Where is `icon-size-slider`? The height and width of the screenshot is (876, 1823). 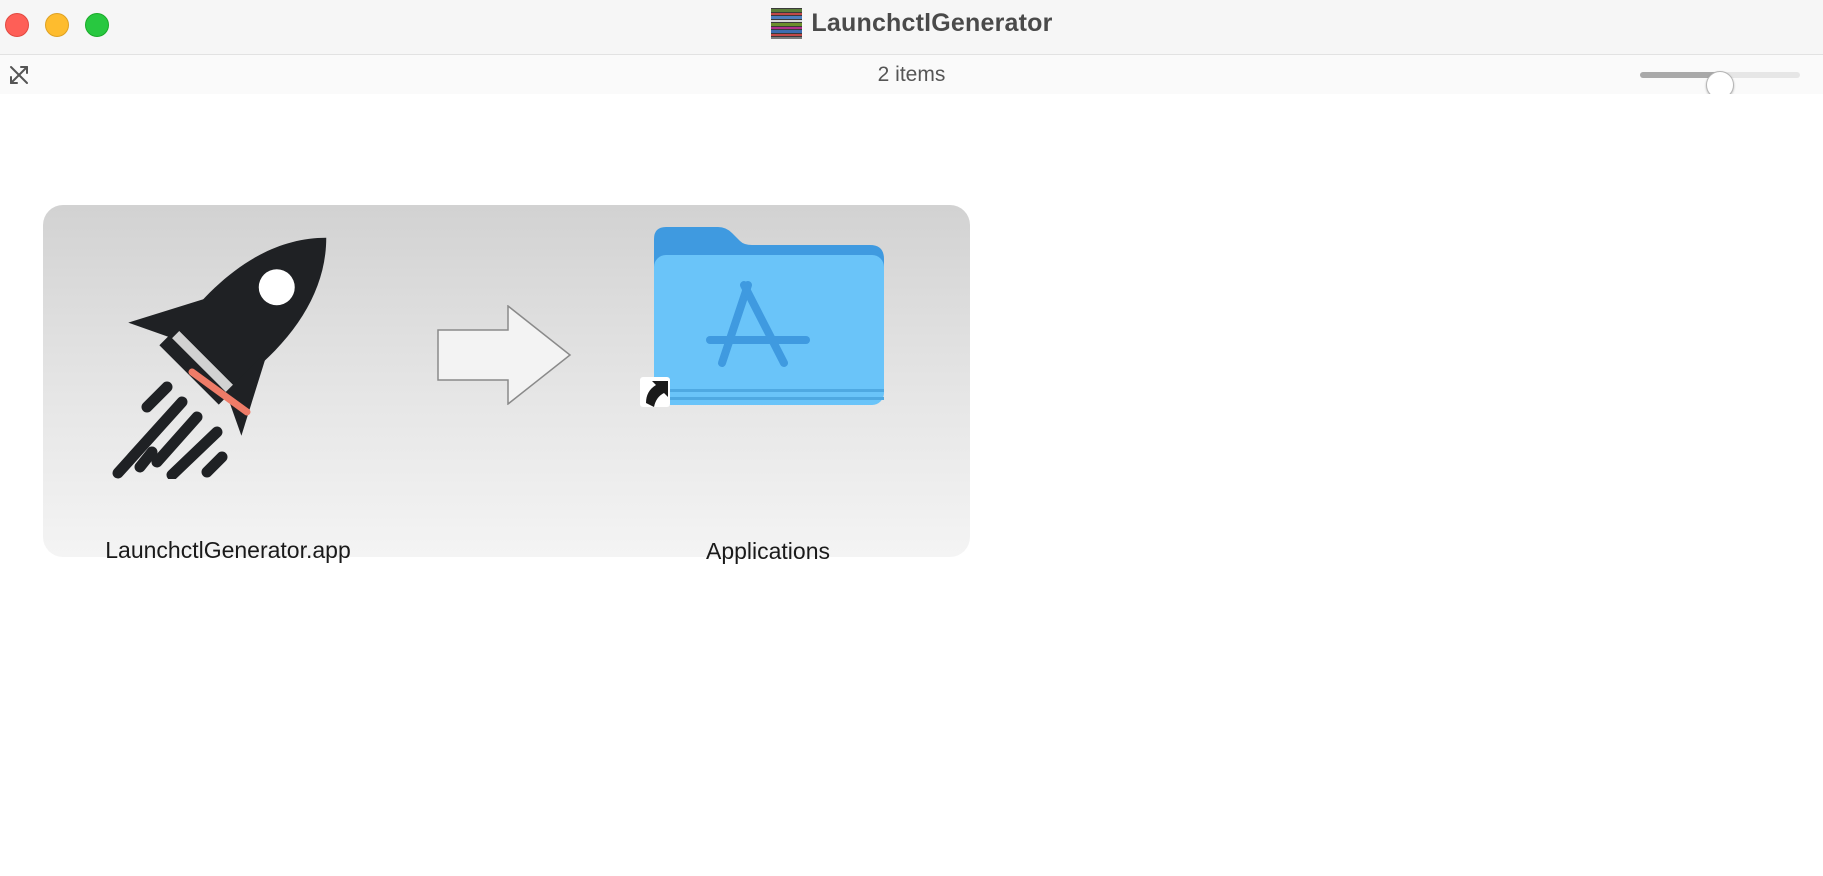
icon-size-slider is located at coordinates (1720, 80).